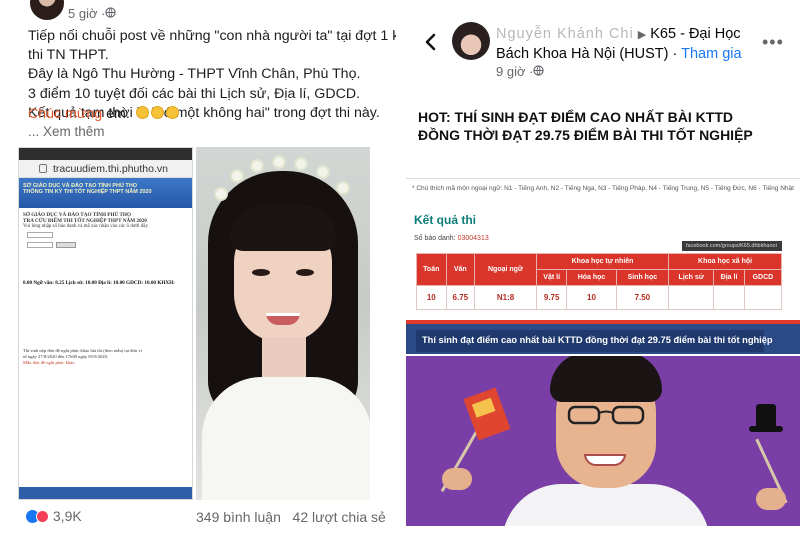 The image size is (800, 534). What do you see at coordinates (460, 297) in the screenshot?
I see `score-cell: 6.75` at bounding box center [460, 297].